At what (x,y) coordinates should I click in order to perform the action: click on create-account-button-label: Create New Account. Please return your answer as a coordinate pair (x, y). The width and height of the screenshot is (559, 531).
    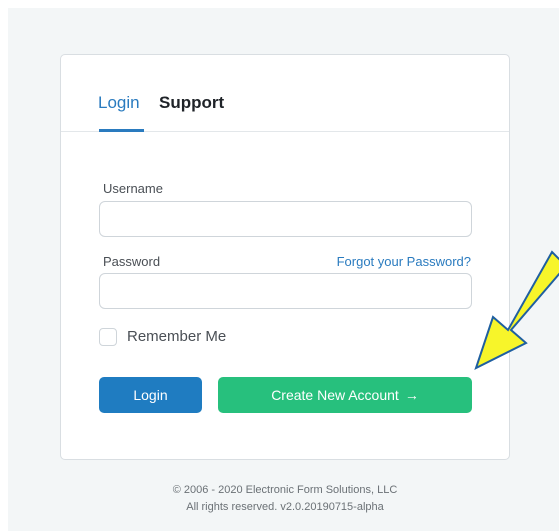
    Looking at the image, I should click on (335, 395).